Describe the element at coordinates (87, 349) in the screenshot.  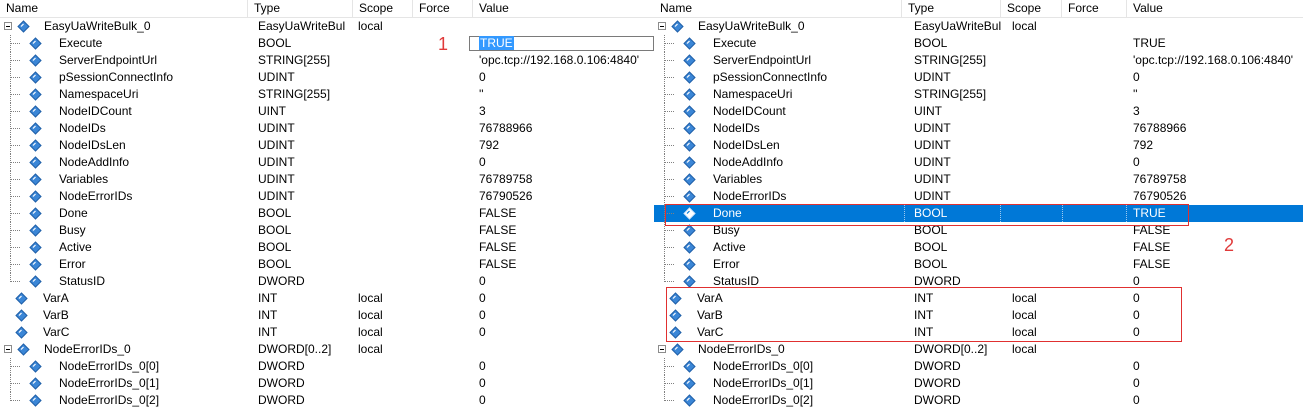
I see `variable-name: NodeErrorIDs_0` at that location.